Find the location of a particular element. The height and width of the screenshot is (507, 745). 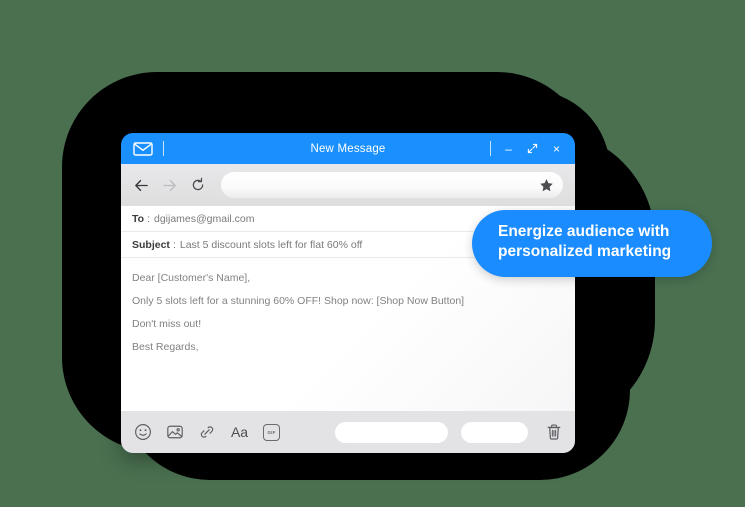

close-button: × is located at coordinates (556, 148).